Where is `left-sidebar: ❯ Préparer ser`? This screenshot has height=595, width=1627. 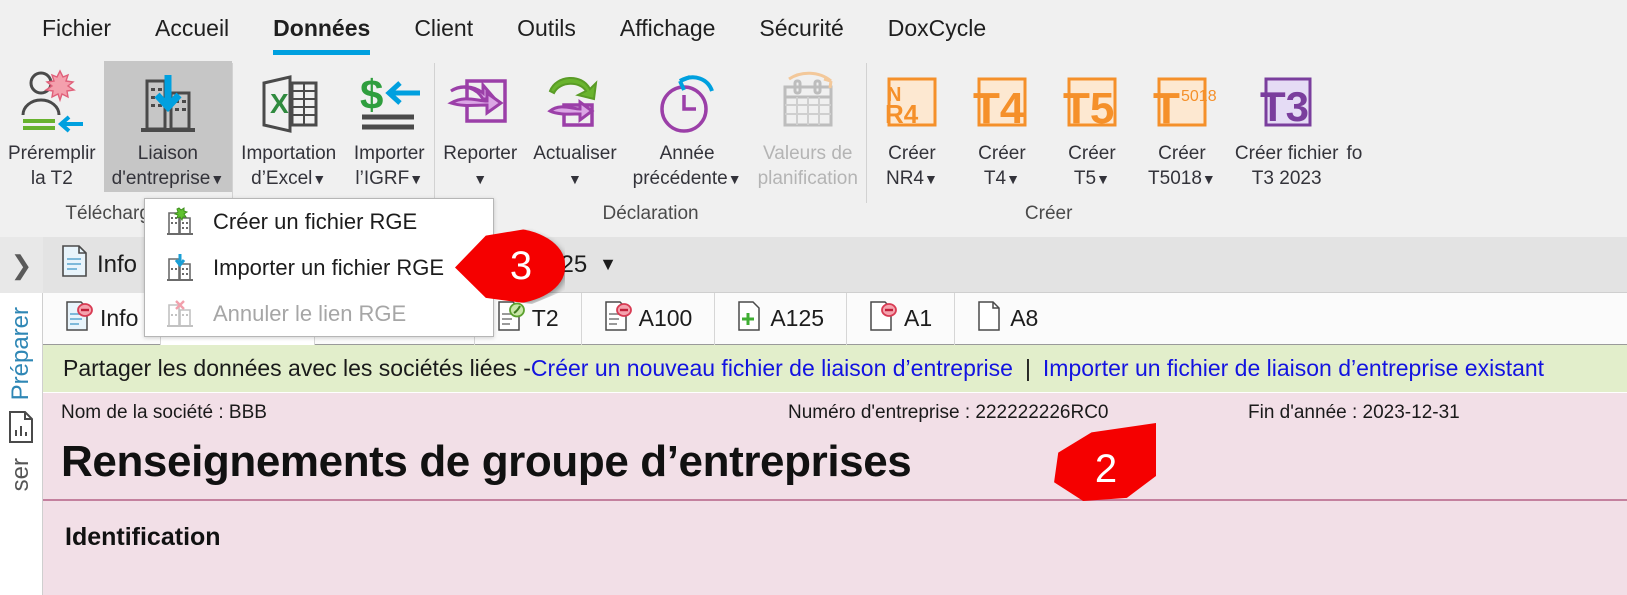
left-sidebar: ❯ Préparer ser is located at coordinates (21, 416).